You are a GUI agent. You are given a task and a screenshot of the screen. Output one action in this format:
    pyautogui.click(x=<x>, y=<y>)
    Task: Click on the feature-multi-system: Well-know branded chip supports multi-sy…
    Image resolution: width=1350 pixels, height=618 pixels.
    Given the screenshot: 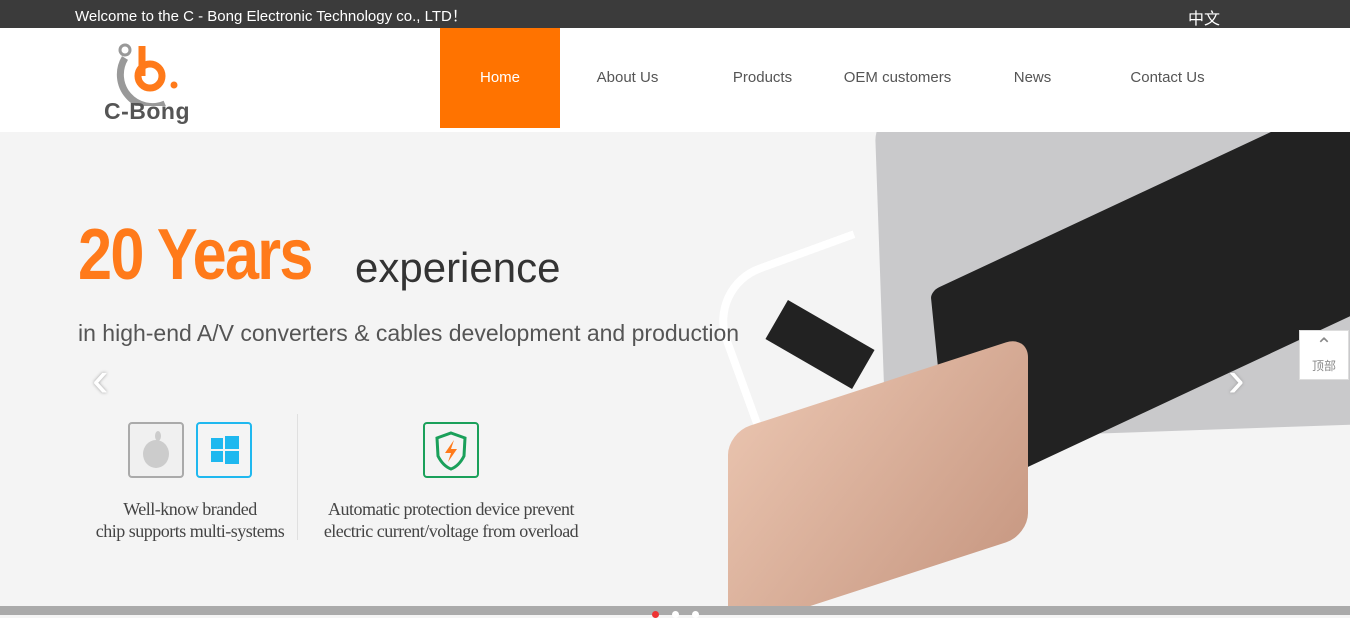 What is the action you would take?
    pyautogui.click(x=190, y=482)
    